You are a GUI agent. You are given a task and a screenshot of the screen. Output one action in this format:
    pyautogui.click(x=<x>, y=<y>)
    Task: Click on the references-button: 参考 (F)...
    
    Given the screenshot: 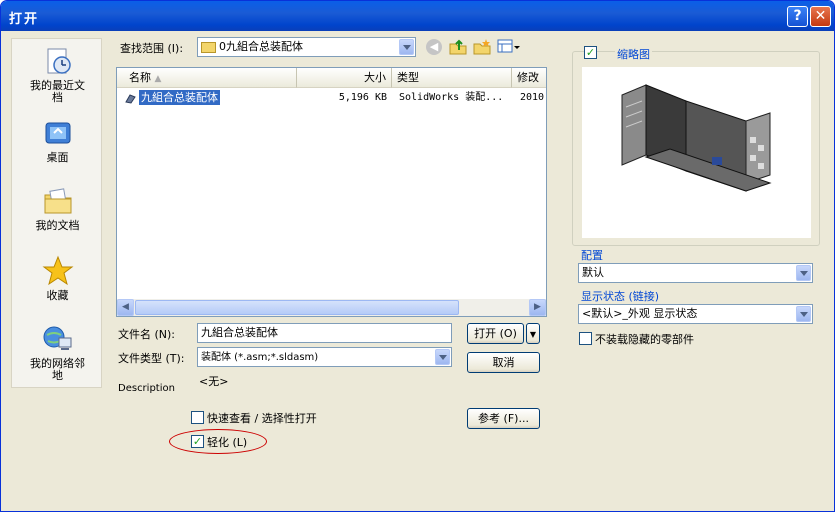 What is the action you would take?
    pyautogui.click(x=503, y=418)
    